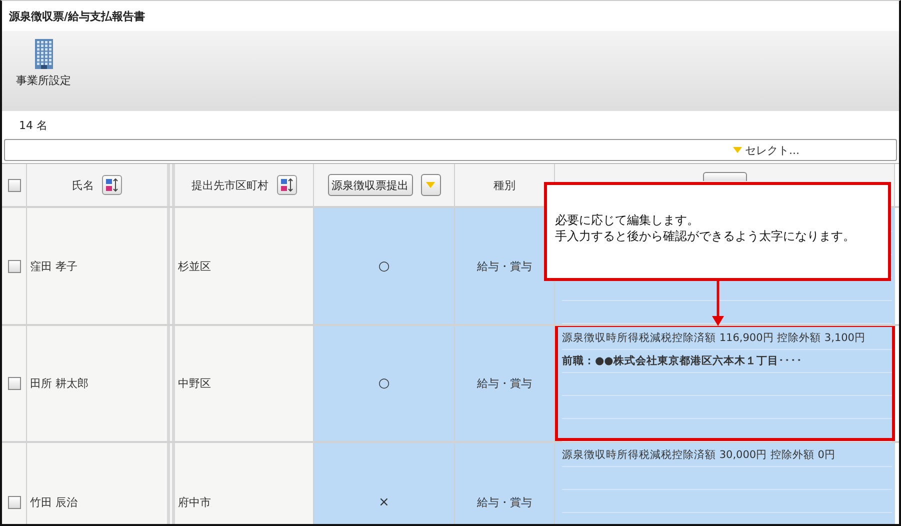  Describe the element at coordinates (101, 483) in the screenshot. I see `table-cell: 竹田 辰治` at that location.